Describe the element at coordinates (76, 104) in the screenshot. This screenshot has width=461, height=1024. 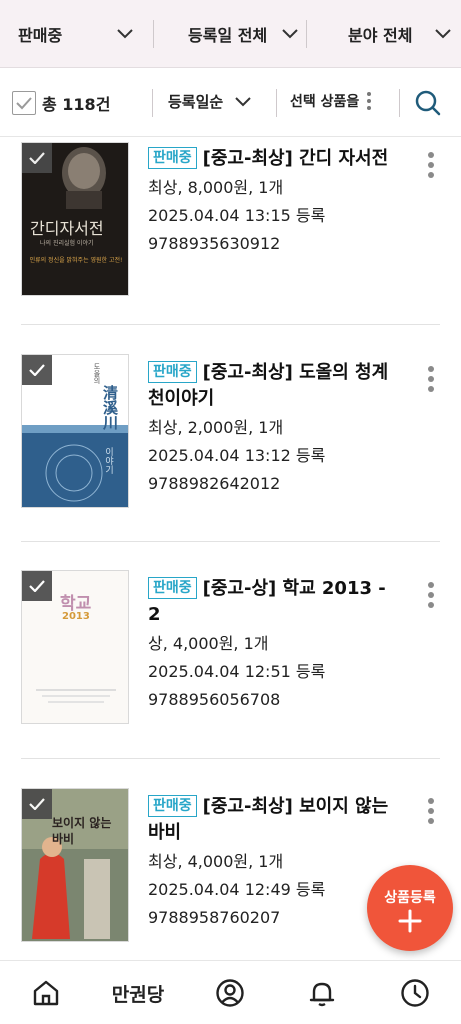
I see `total-count: 총 118건` at that location.